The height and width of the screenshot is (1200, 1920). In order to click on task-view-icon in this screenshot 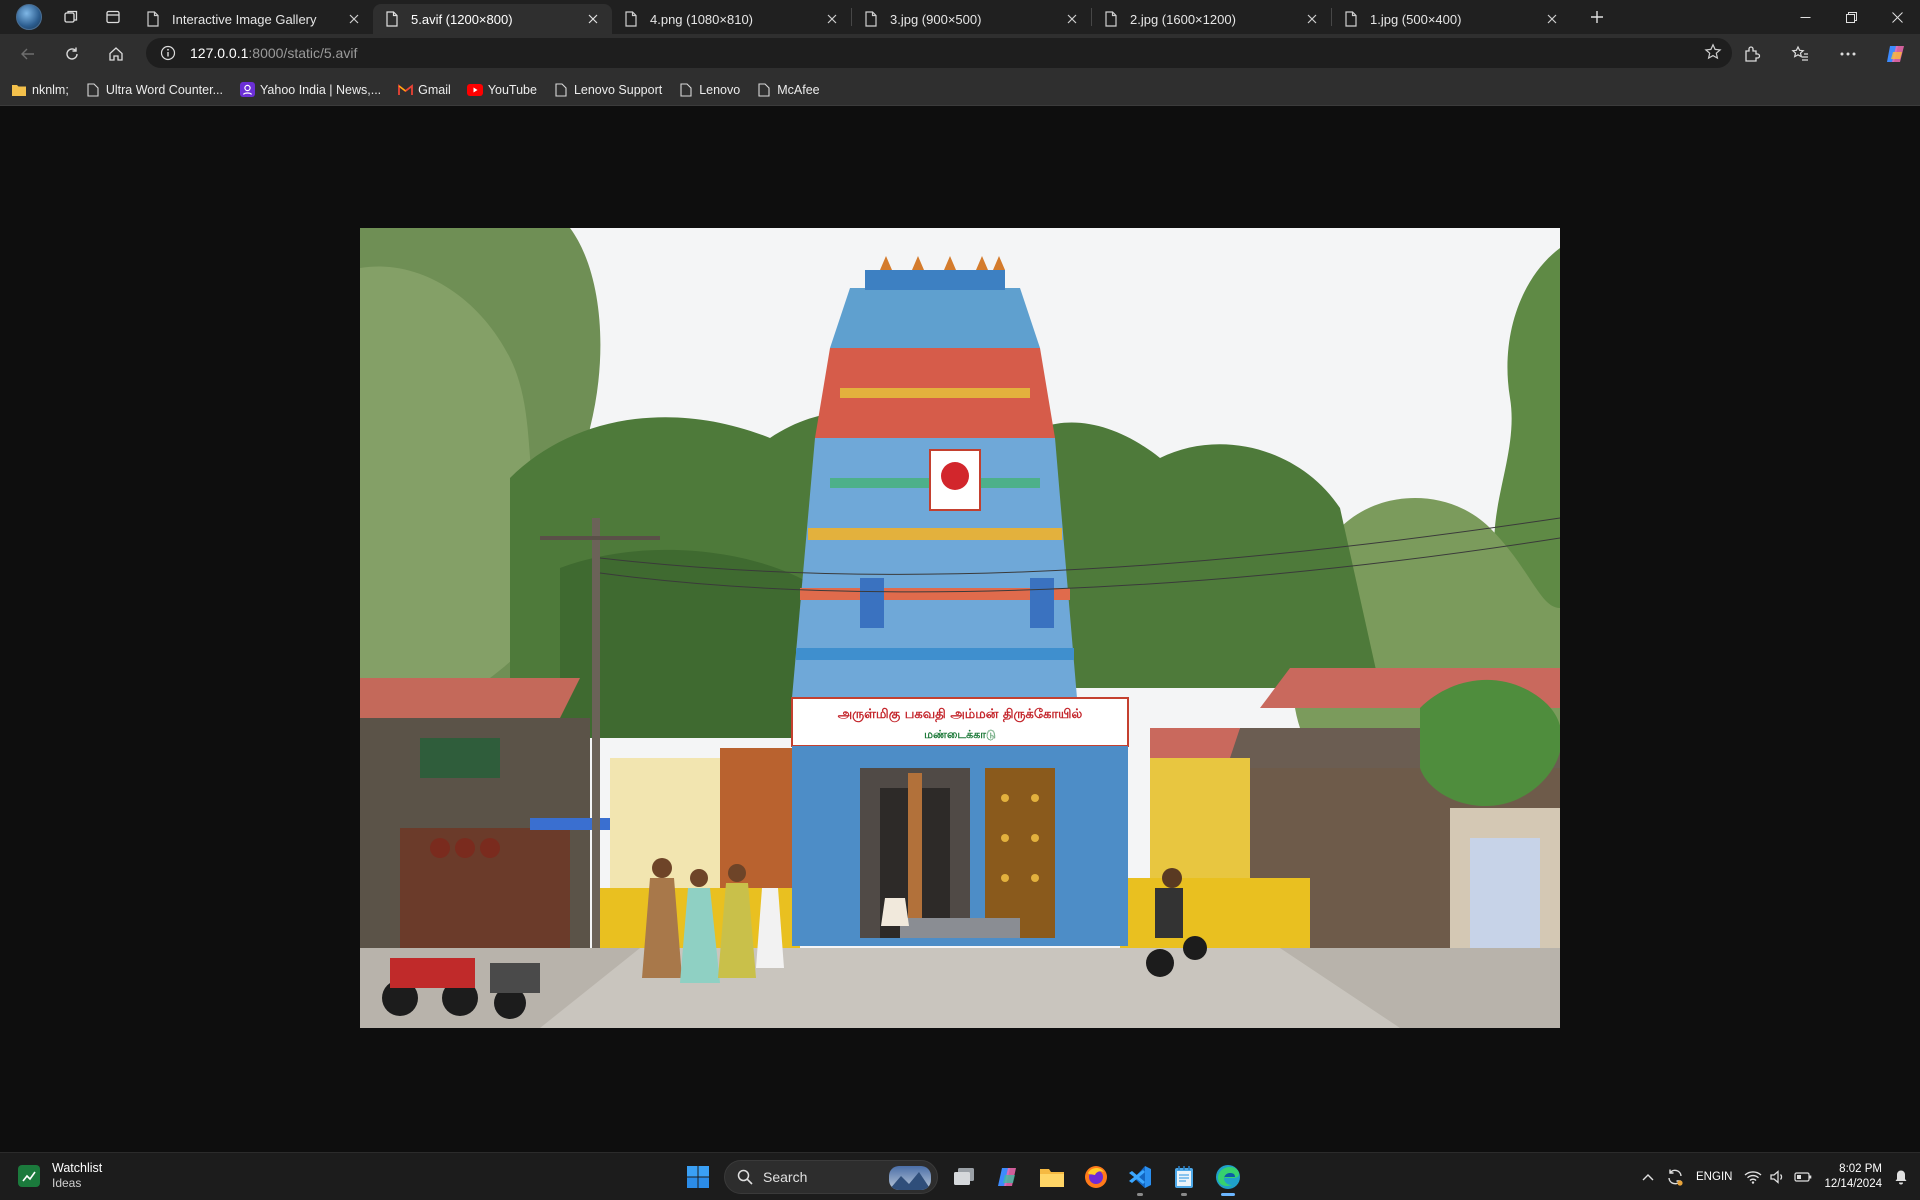, I will do `click(964, 1176)`.